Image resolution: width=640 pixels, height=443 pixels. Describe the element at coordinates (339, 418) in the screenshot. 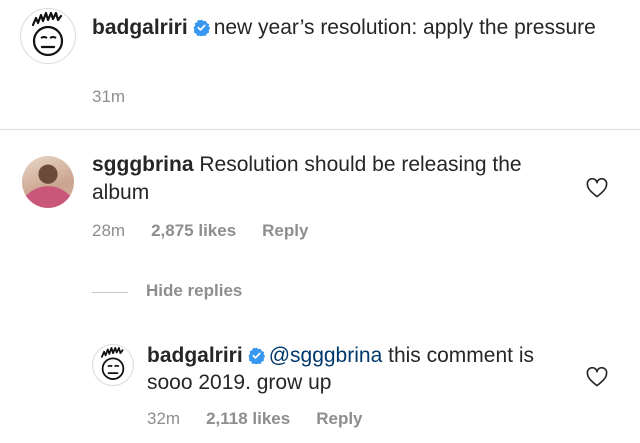

I see `reply-reply-button: Reply` at that location.